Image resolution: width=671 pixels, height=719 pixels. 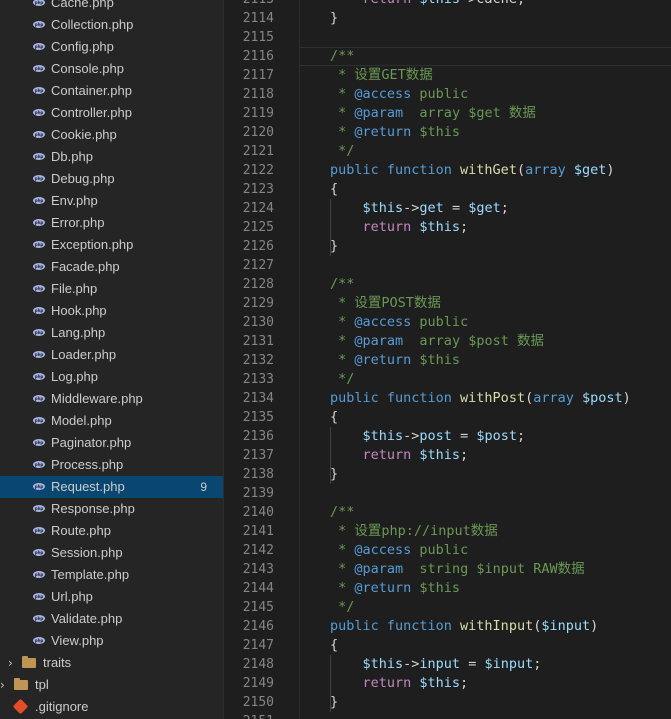 I want to click on code-line: 2146 public function withInput($input), so click(x=447, y=626).